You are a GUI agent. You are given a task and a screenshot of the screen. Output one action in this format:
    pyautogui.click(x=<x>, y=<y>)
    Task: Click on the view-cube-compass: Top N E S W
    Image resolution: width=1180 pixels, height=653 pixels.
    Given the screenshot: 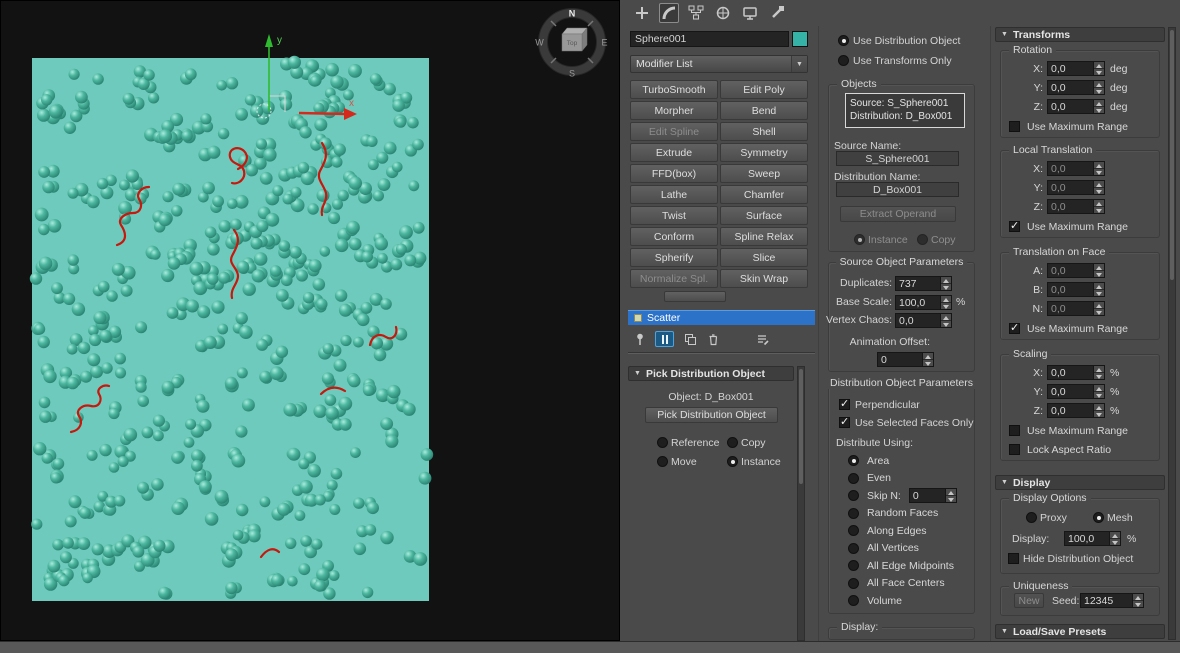 What is the action you would take?
    pyautogui.click(x=572, y=42)
    